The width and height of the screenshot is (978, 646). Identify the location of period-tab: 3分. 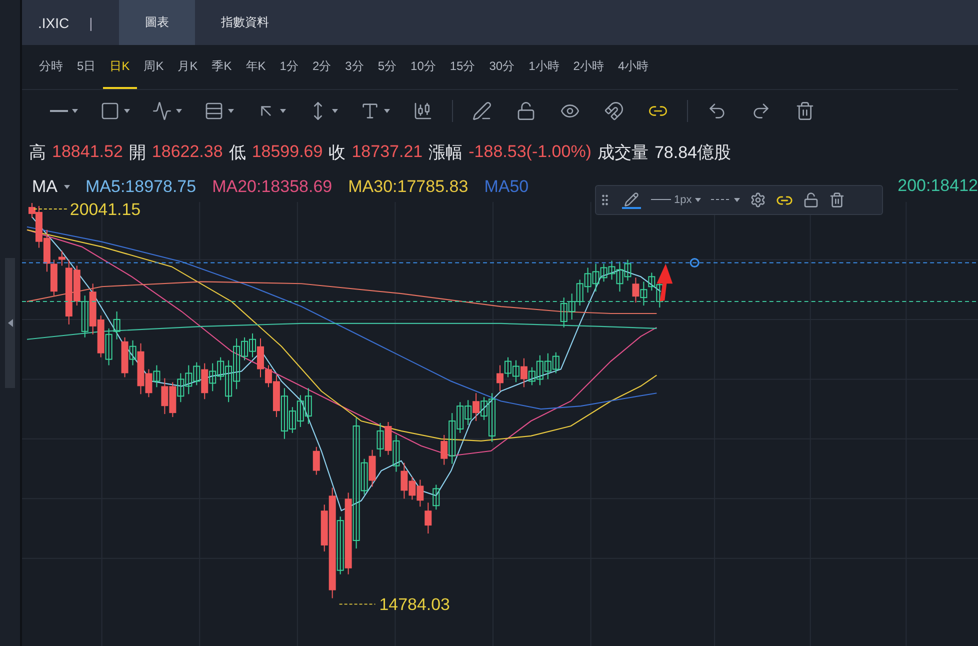
(354, 67).